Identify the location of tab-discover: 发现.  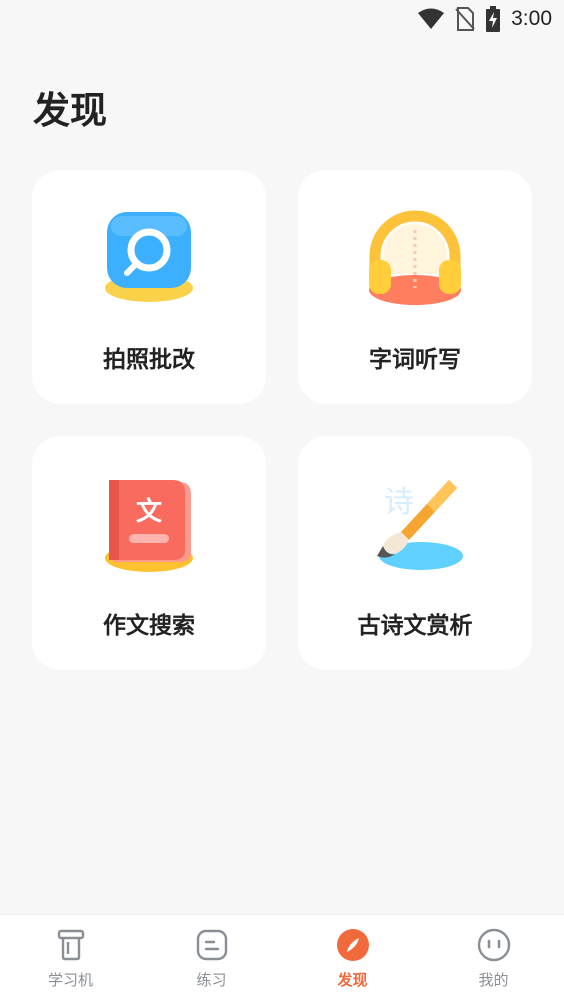
(352, 958).